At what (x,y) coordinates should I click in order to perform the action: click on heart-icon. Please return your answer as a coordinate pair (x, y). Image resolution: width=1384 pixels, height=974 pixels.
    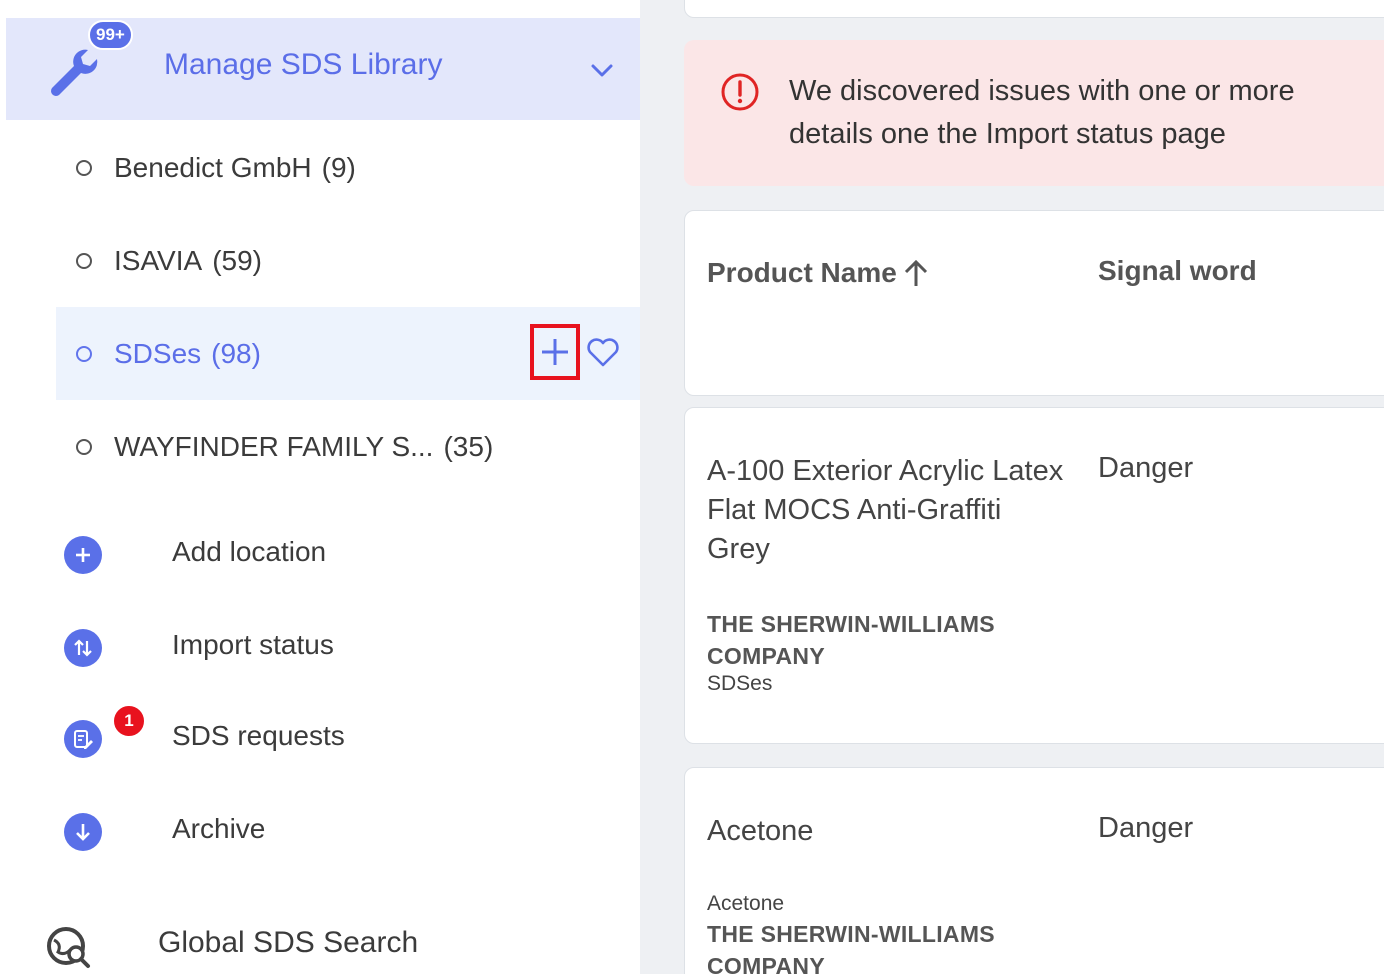
    Looking at the image, I should click on (603, 353).